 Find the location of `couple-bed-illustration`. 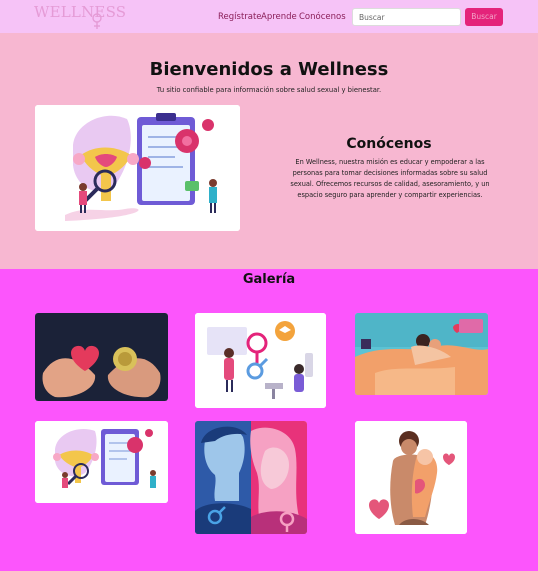

couple-bed-illustration is located at coordinates (421, 354).